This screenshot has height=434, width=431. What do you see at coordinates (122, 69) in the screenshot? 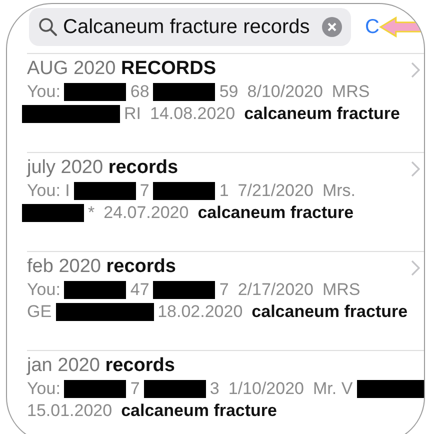
I see `result-title: AUG 2020 RECORDS` at bounding box center [122, 69].